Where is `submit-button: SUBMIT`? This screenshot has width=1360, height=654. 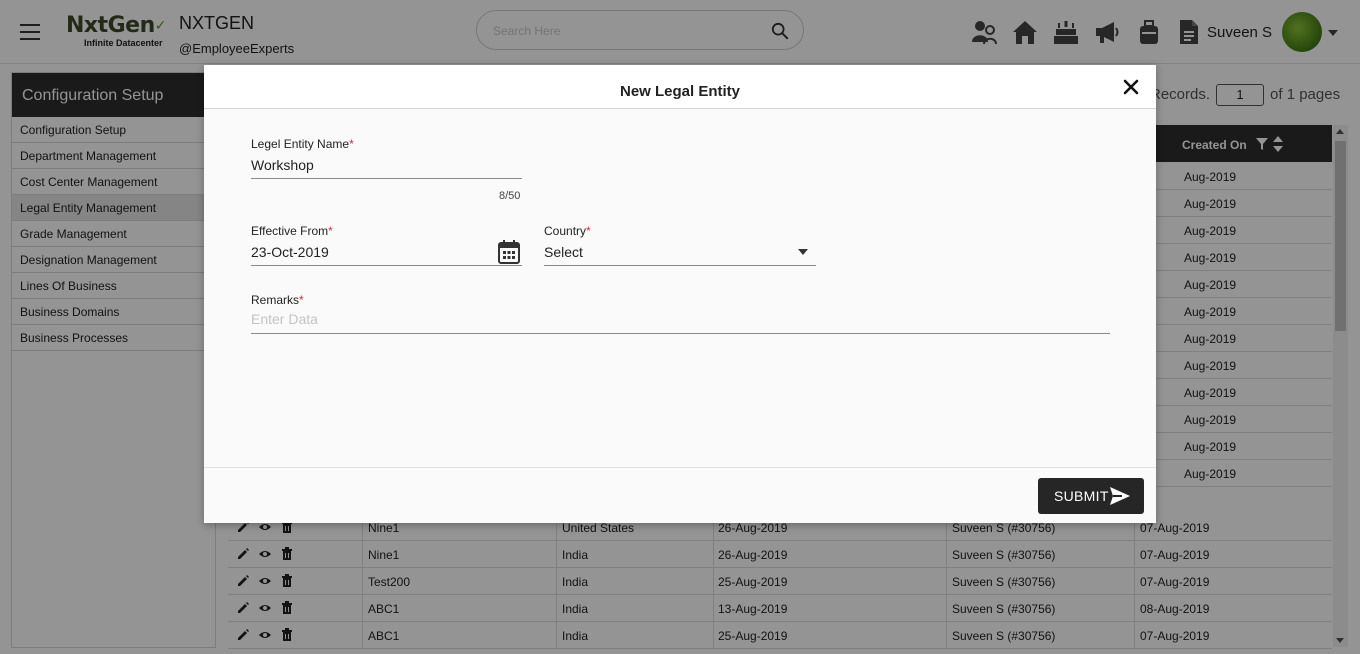
submit-button: SUBMIT is located at coordinates (1091, 496).